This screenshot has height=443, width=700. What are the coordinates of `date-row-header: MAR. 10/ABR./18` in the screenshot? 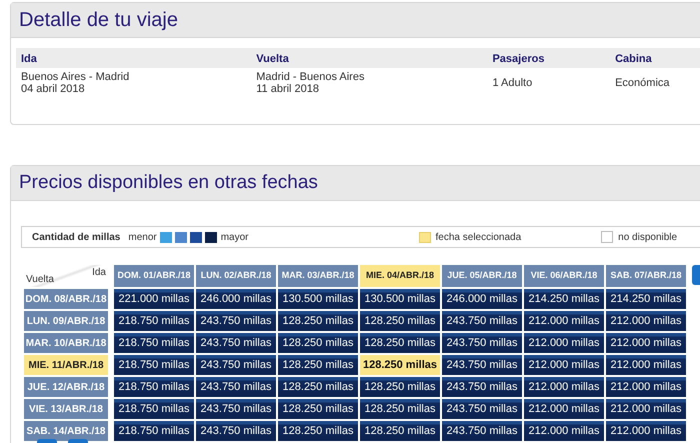 It's located at (66, 343).